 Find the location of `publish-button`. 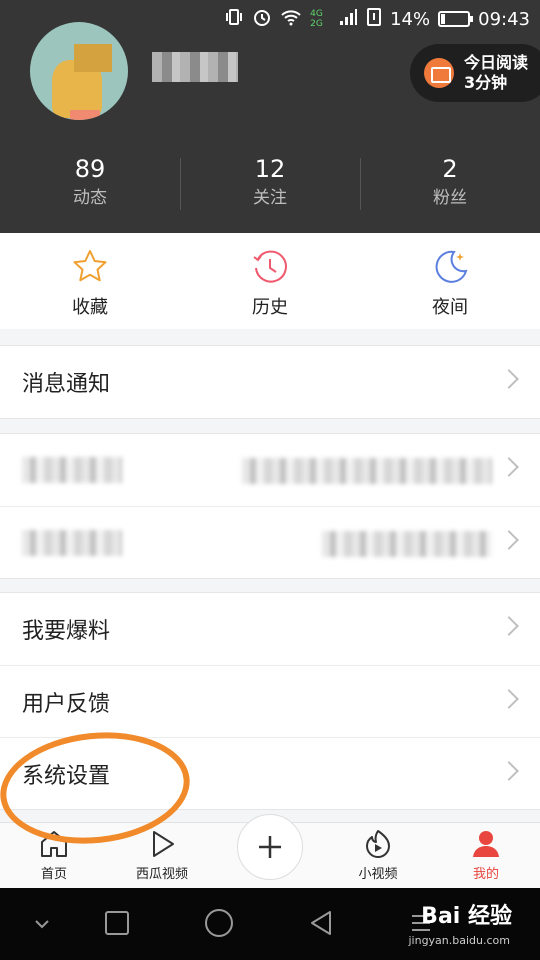

publish-button is located at coordinates (270, 847).